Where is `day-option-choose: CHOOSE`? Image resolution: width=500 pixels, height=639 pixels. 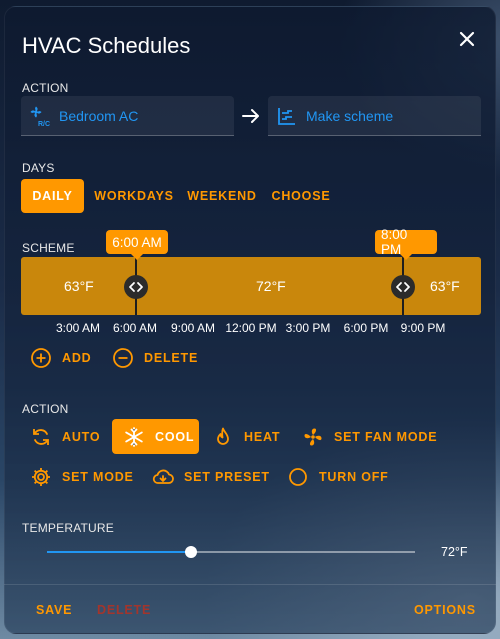 day-option-choose: CHOOSE is located at coordinates (301, 196).